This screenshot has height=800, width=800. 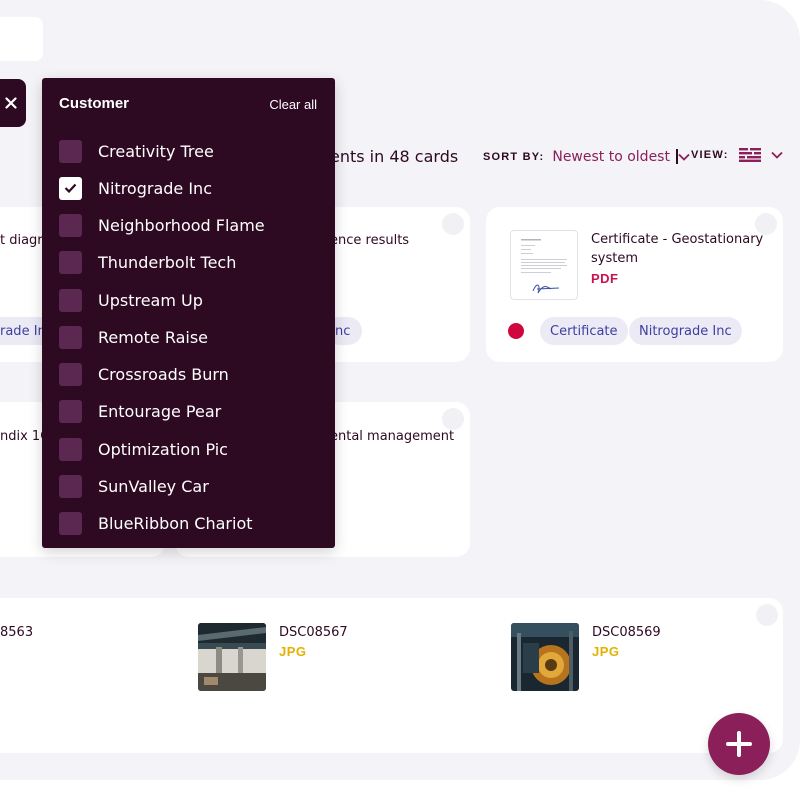 I want to click on option-label: Remote Raise, so click(x=153, y=337).